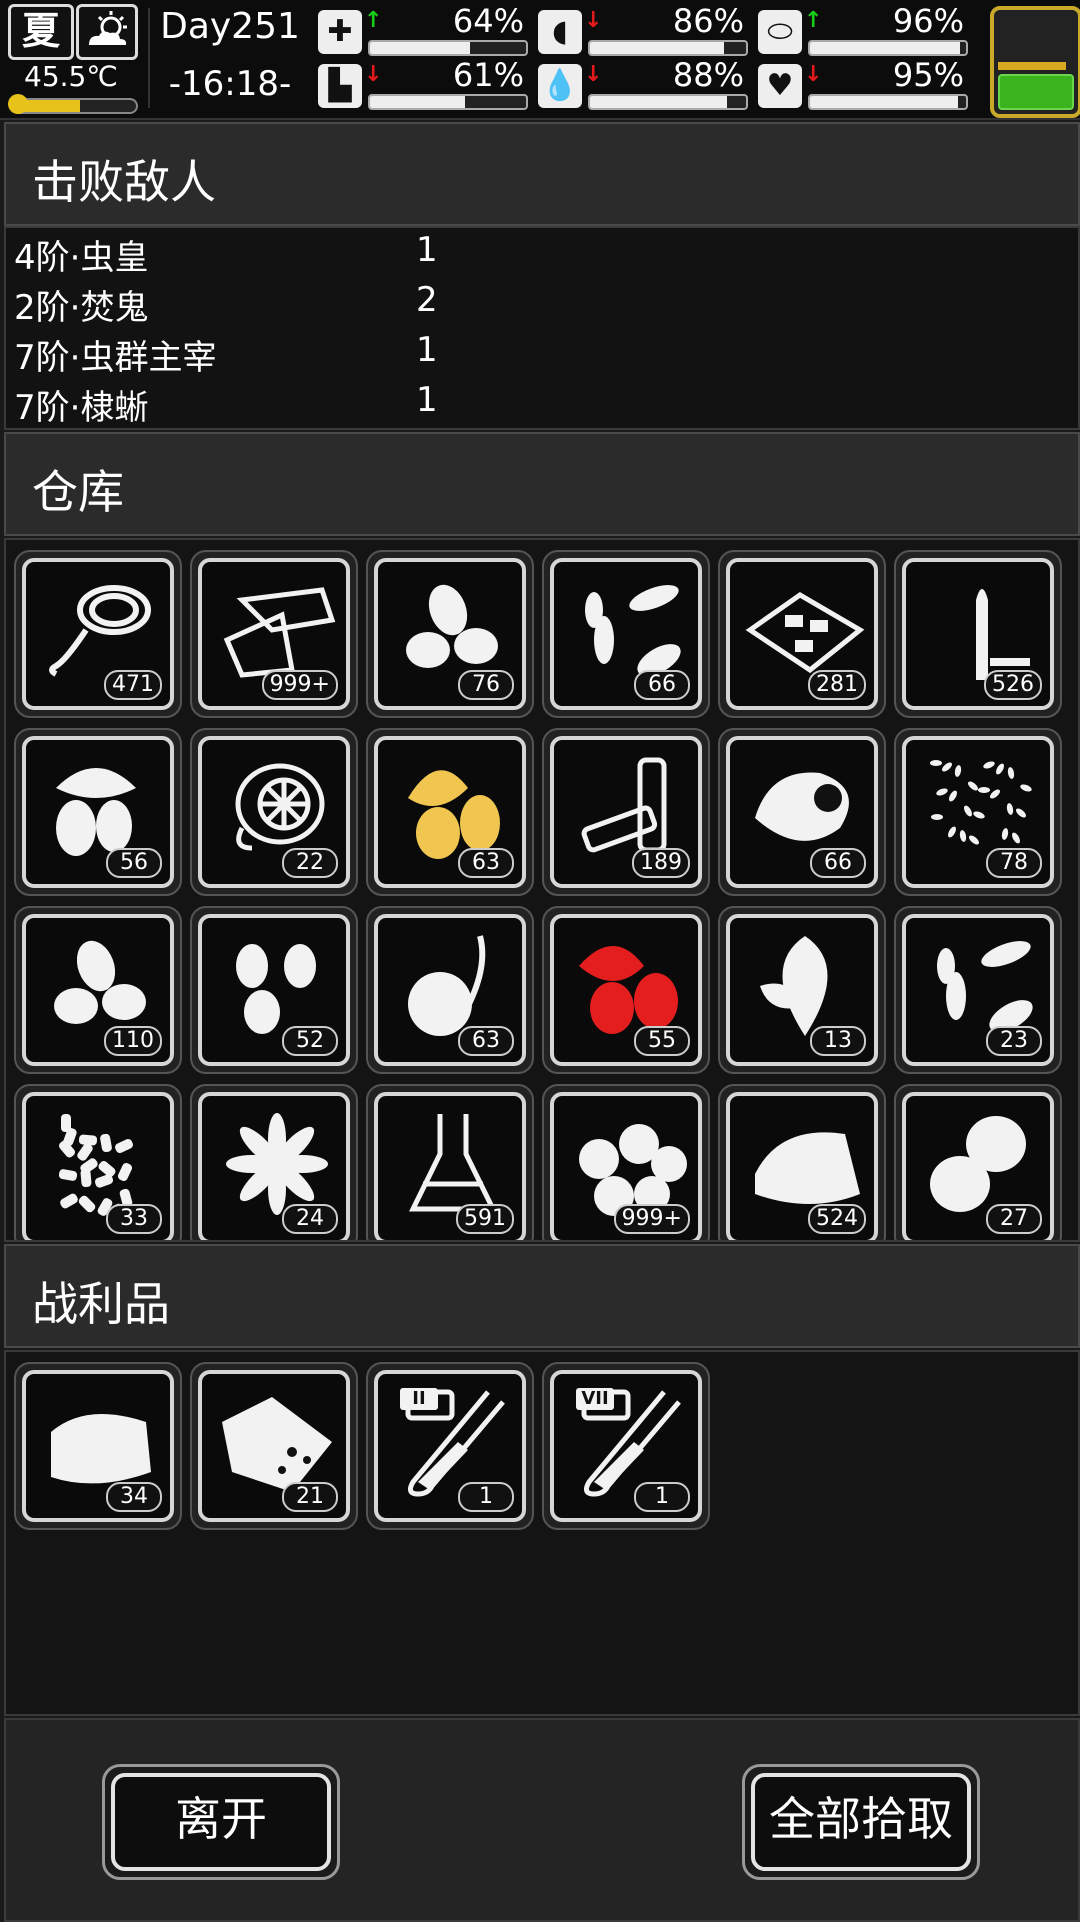  What do you see at coordinates (1013, 685) in the screenshot?
I see `item-count-badge: 526` at bounding box center [1013, 685].